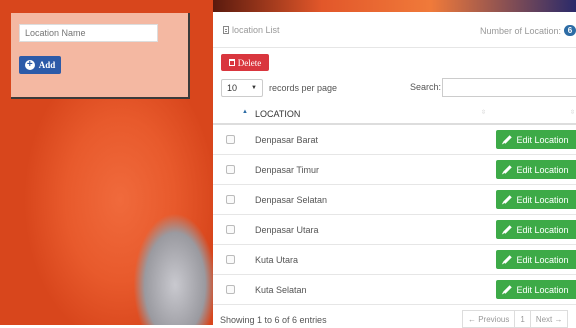 This screenshot has height=328, width=576. What do you see at coordinates (245, 112) in the screenshot?
I see `sort-asc-icon: ▲` at bounding box center [245, 112].